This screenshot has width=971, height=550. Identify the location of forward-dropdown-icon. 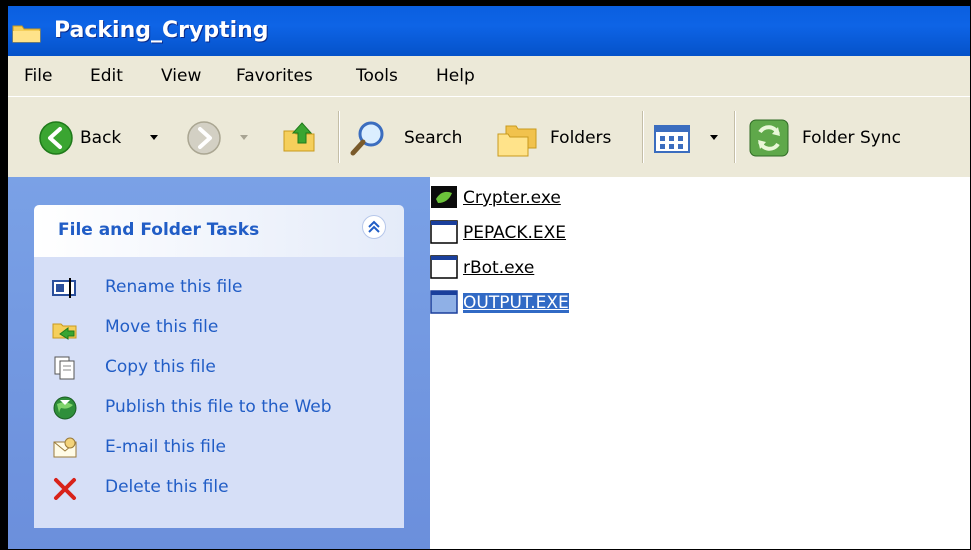
(244, 137).